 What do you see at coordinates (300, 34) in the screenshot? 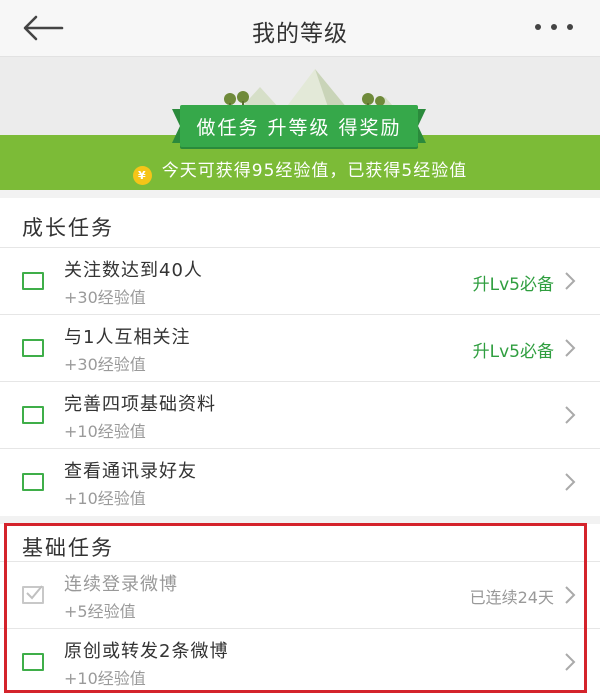
I see `page-title: 我的等级` at bounding box center [300, 34].